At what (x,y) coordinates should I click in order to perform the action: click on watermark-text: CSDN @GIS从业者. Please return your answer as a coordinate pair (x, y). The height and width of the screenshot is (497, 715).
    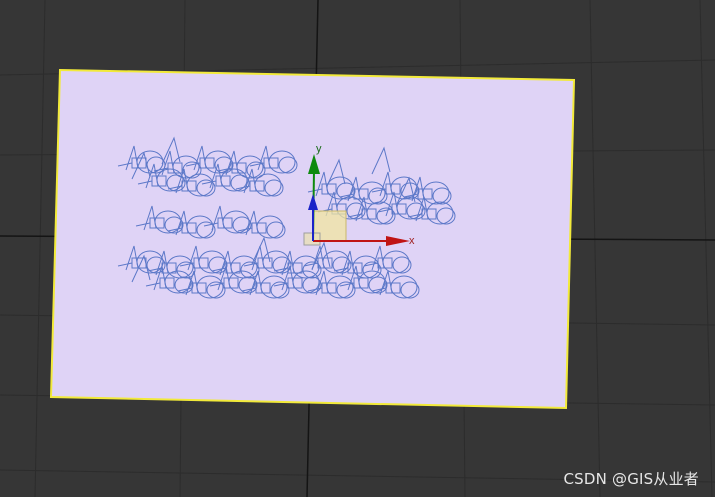
    Looking at the image, I should click on (631, 479).